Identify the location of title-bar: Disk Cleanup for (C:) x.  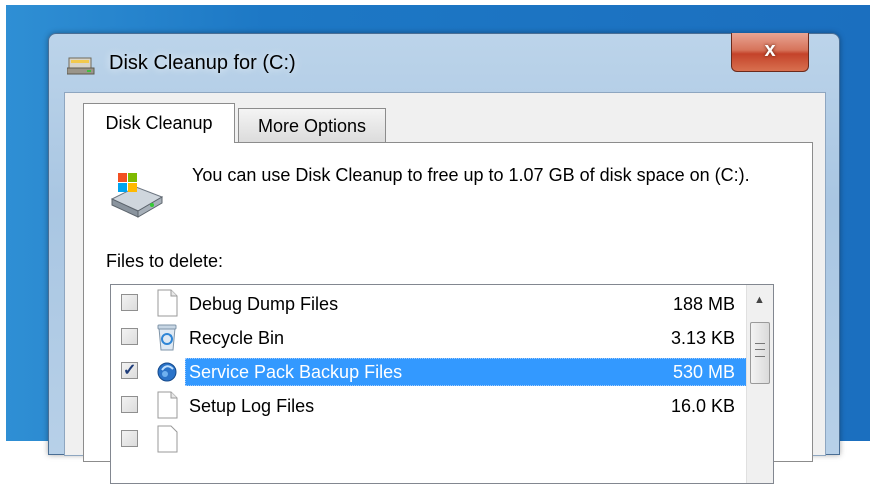
(444, 62).